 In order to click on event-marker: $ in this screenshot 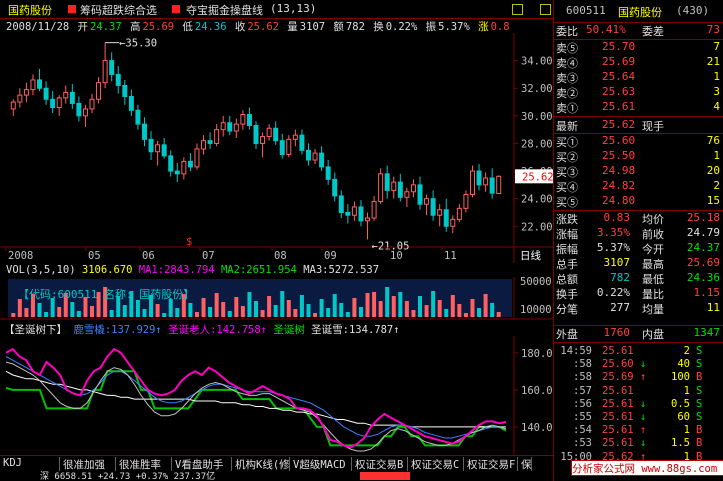, I will do `click(189, 242)`.